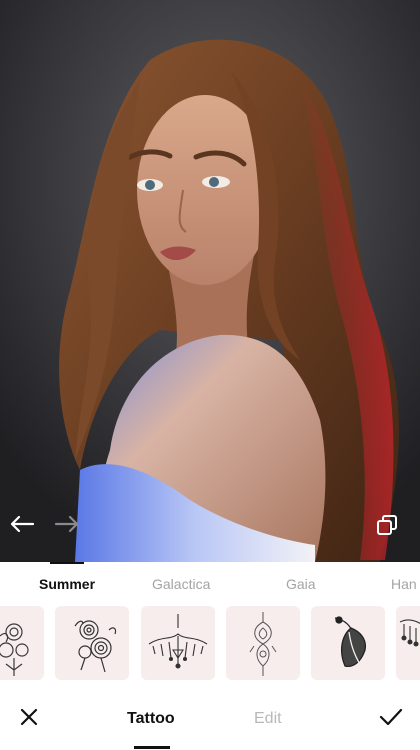 This screenshot has width=420, height=750. Describe the element at coordinates (387, 525) in the screenshot. I see `compare-copy-icon` at that location.